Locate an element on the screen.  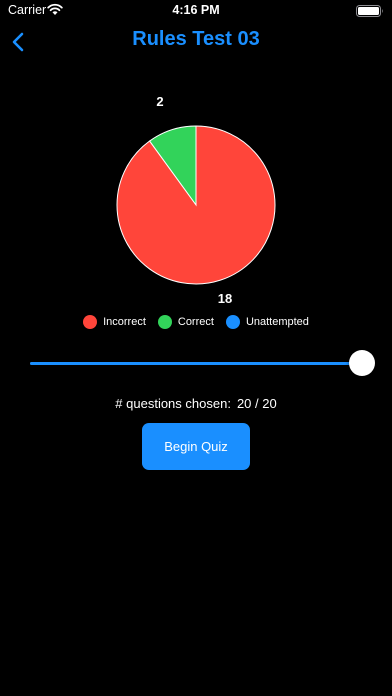
legend-item-correct: Correct is located at coordinates (185, 322).